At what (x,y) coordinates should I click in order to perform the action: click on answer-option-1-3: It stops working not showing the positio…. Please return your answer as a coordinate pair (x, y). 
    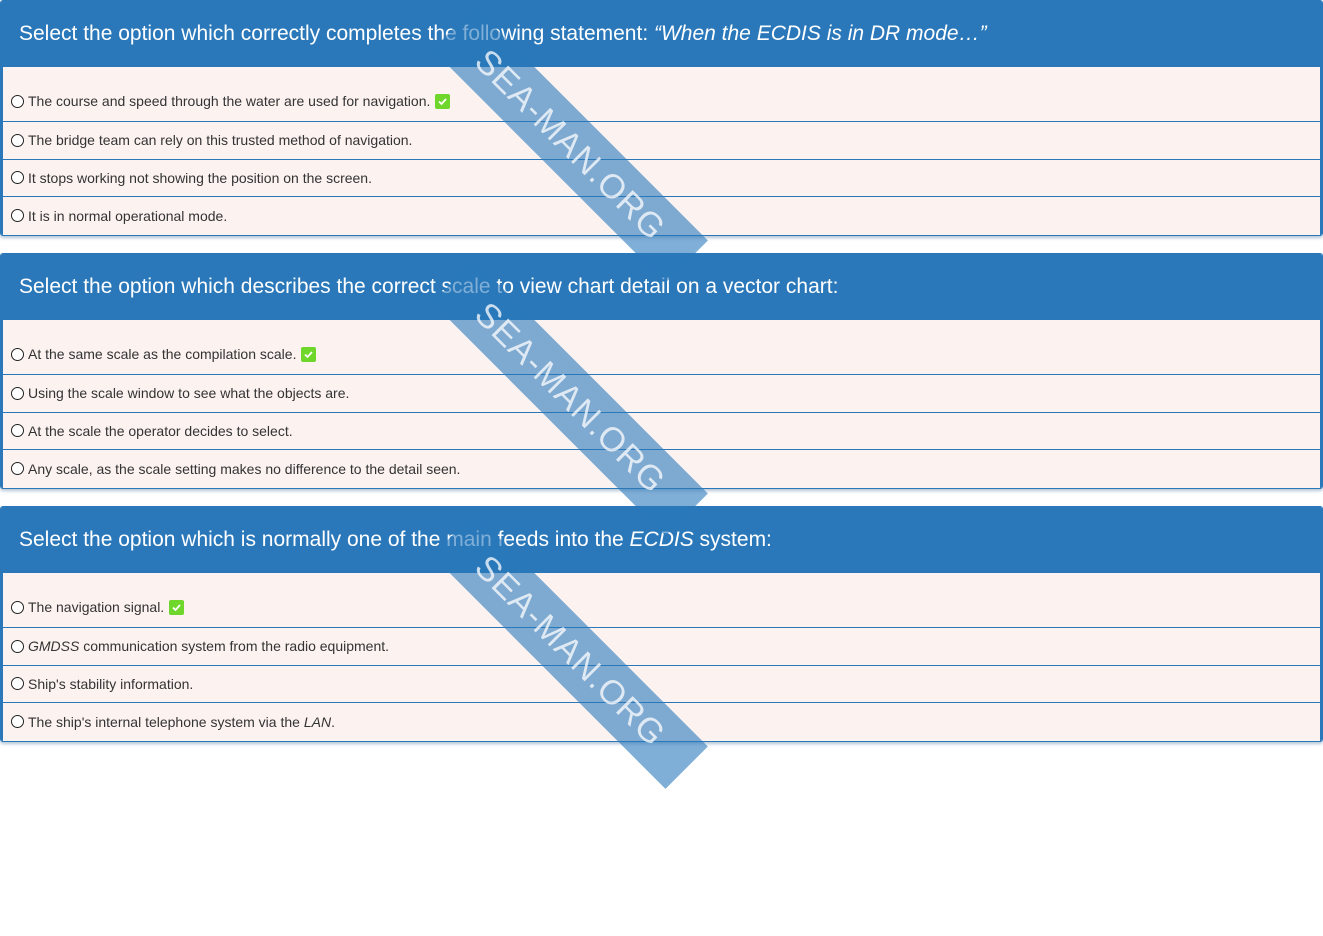
    Looking at the image, I should click on (661, 178).